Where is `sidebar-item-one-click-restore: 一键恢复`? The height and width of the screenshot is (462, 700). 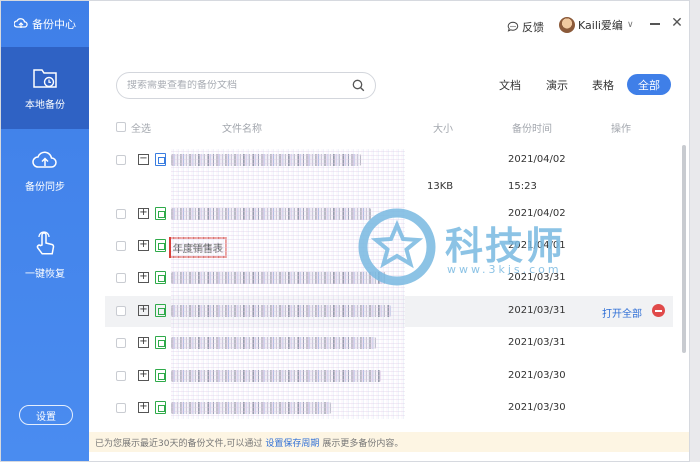 sidebar-item-one-click-restore: 一键恢复 is located at coordinates (45, 254).